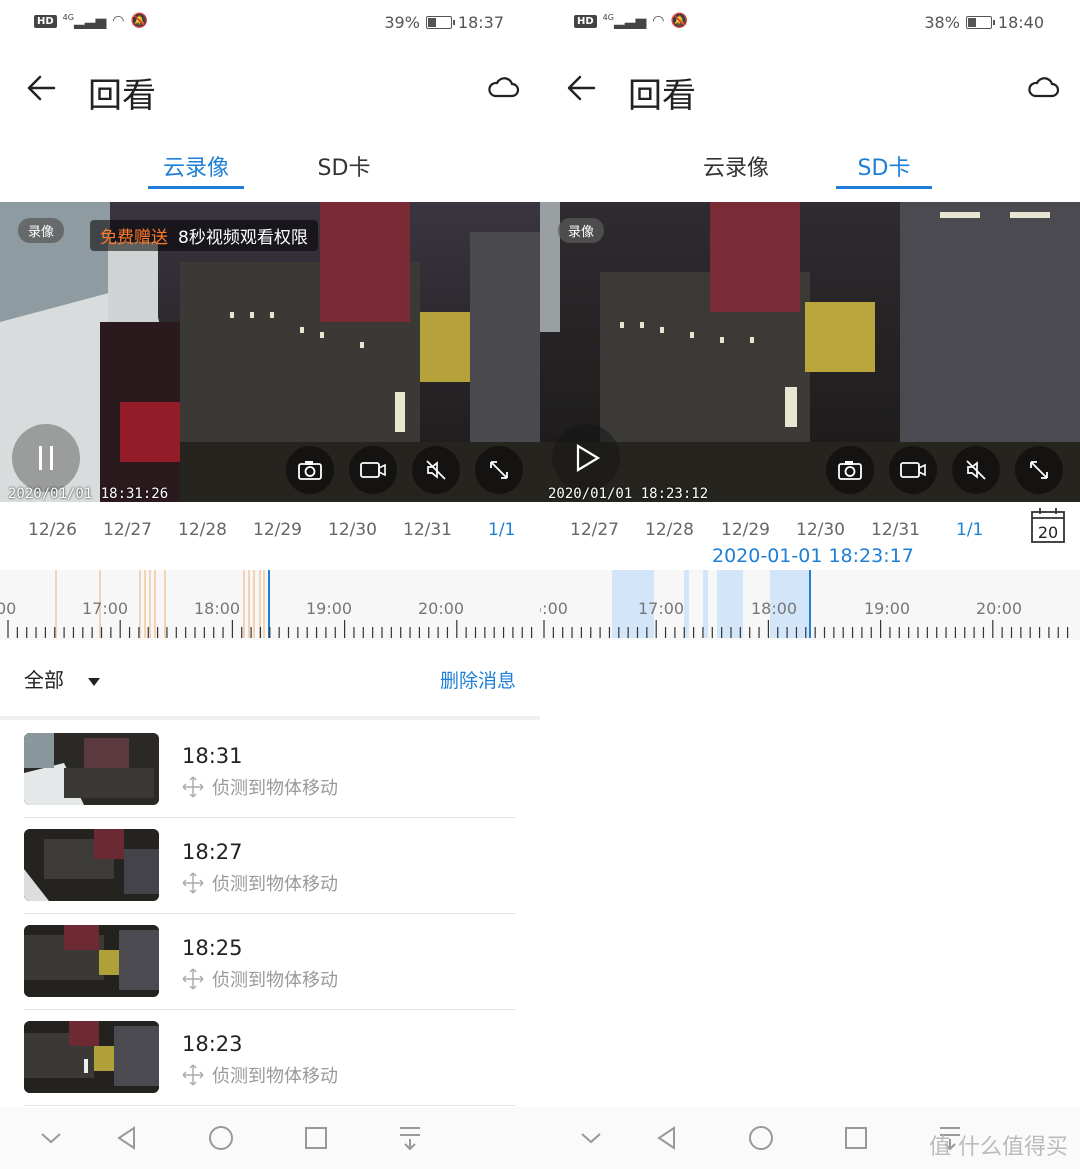 The width and height of the screenshot is (1080, 1169). I want to click on camera-icon, so click(850, 470).